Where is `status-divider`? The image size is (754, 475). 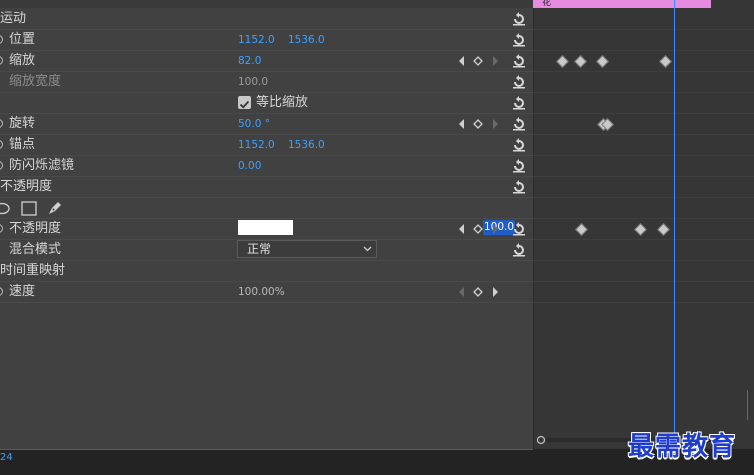 status-divider is located at coordinates (266, 449).